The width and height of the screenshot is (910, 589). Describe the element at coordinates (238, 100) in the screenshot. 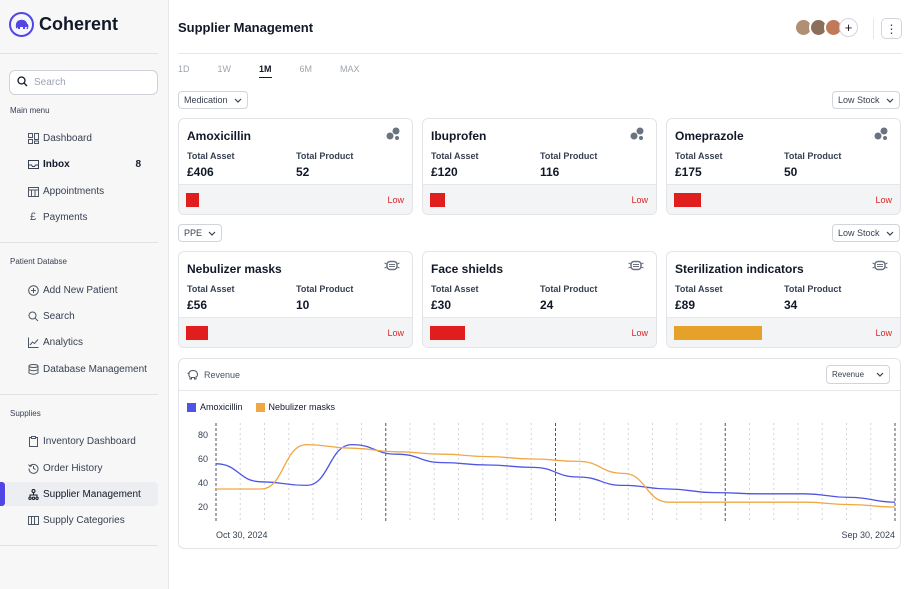

I see `chevron-down-icon` at that location.